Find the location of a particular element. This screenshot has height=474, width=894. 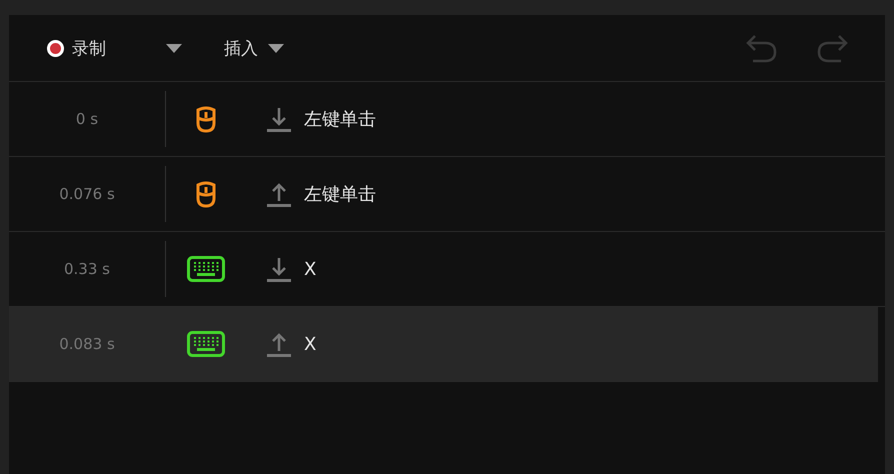

event-time: 0.083 s is located at coordinates (87, 344).